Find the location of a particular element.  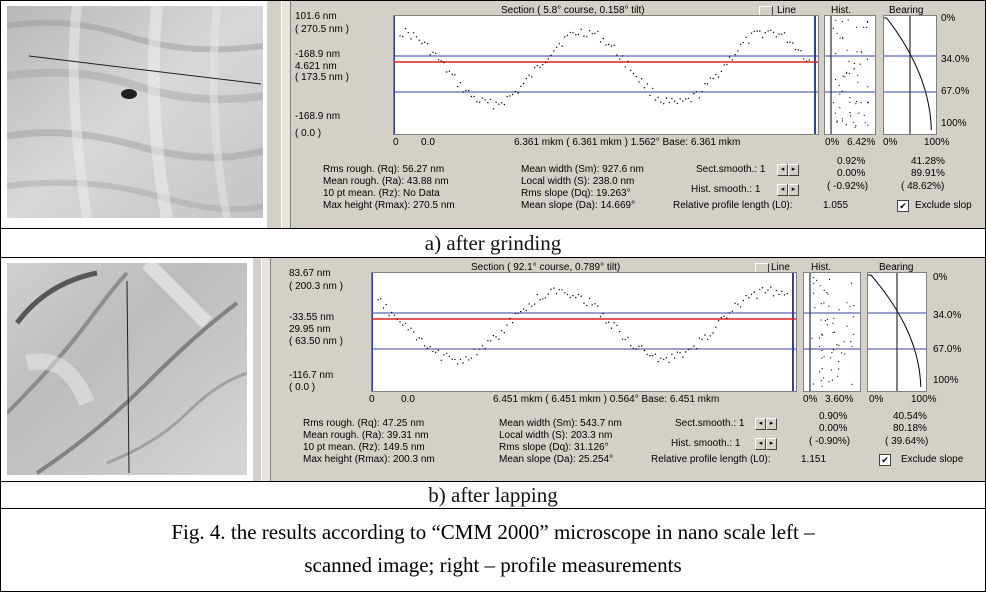

pct-b-2: ( 48.62%) is located at coordinates (923, 186).